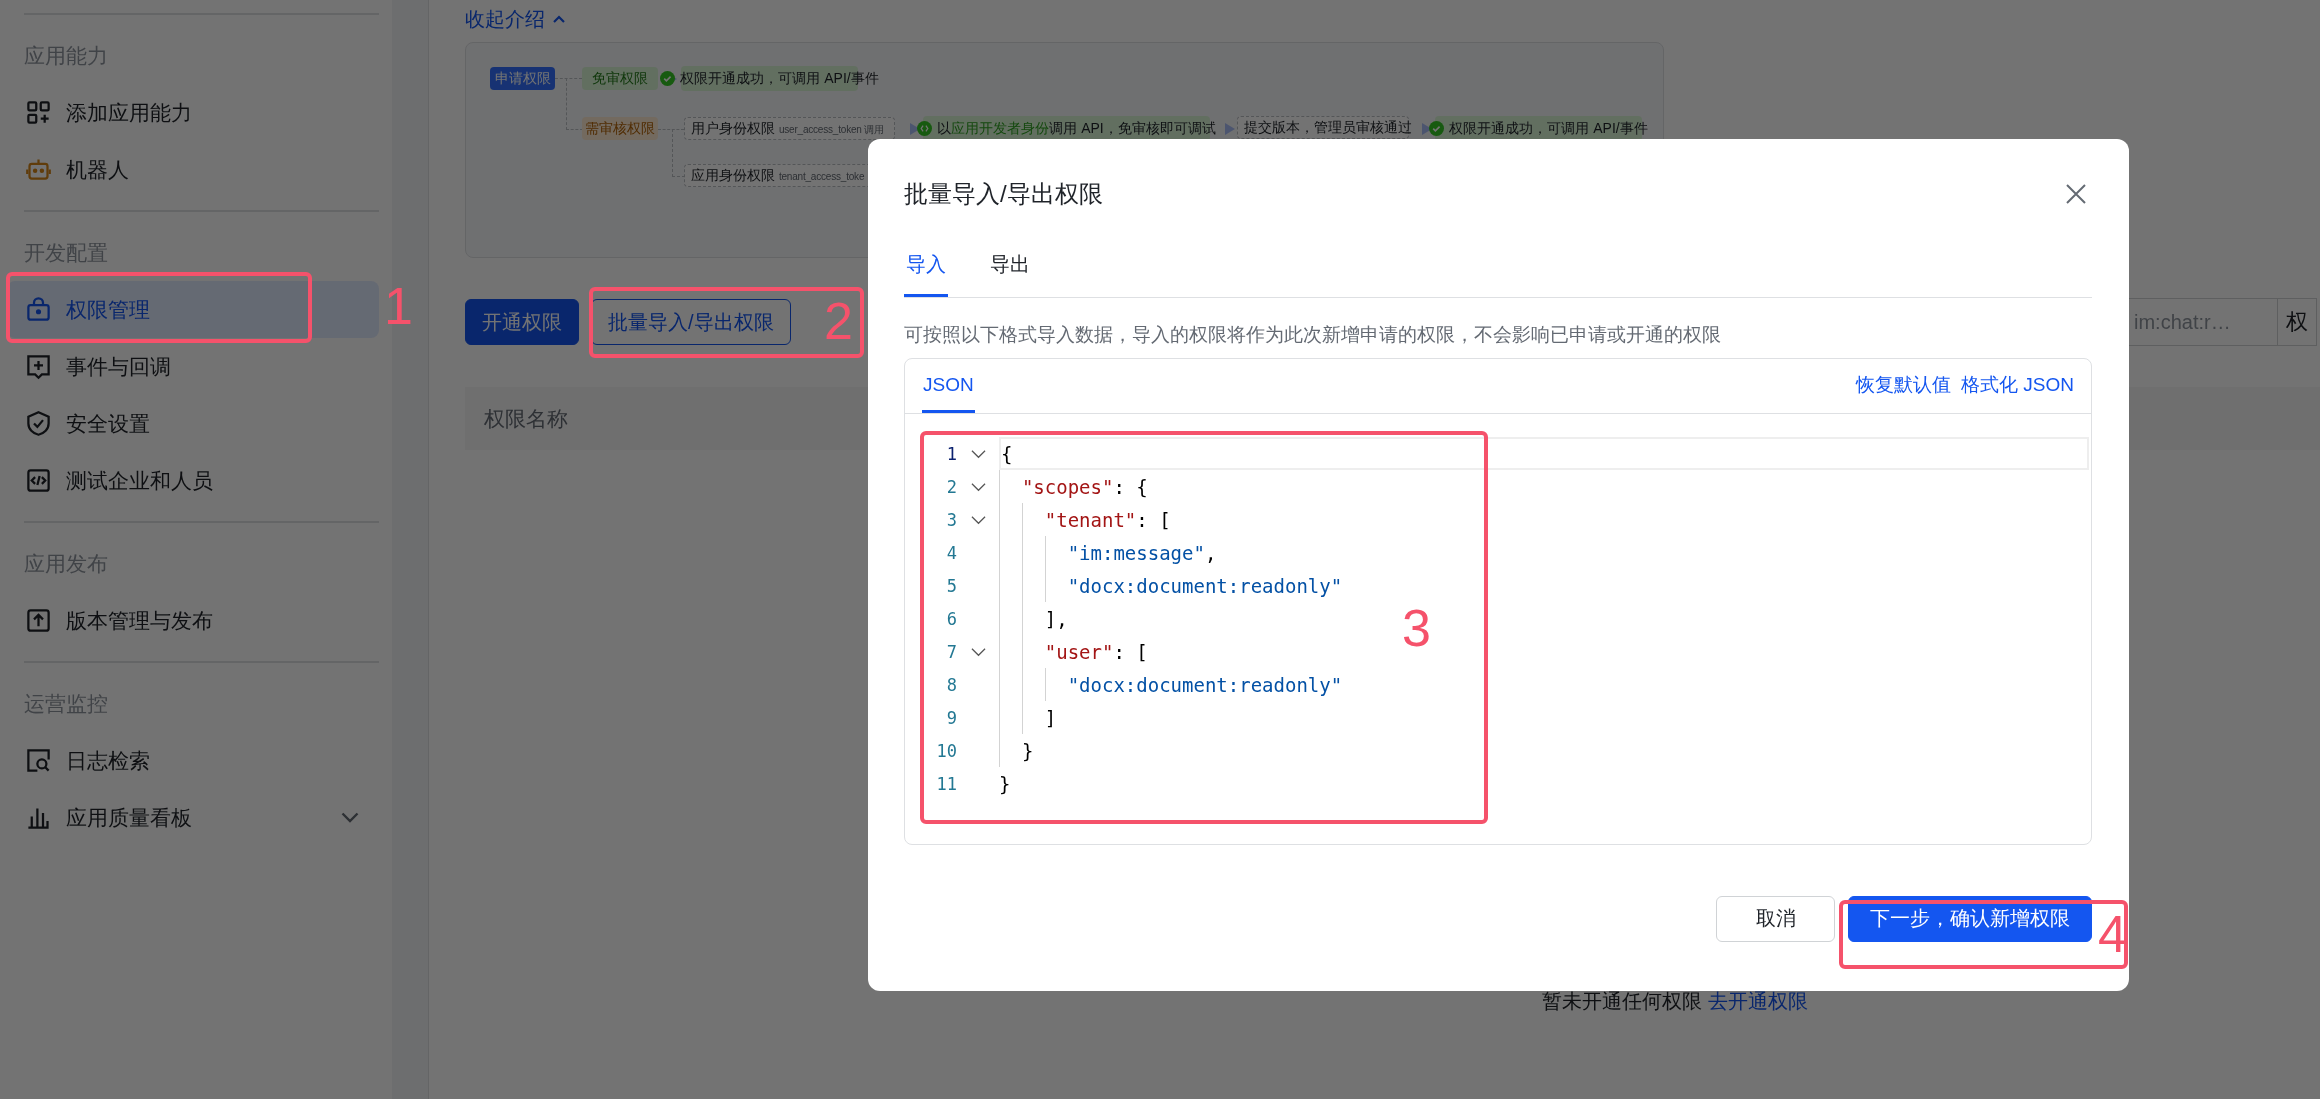  Describe the element at coordinates (620, 78) in the screenshot. I see `flow-node: 免审权限` at that location.